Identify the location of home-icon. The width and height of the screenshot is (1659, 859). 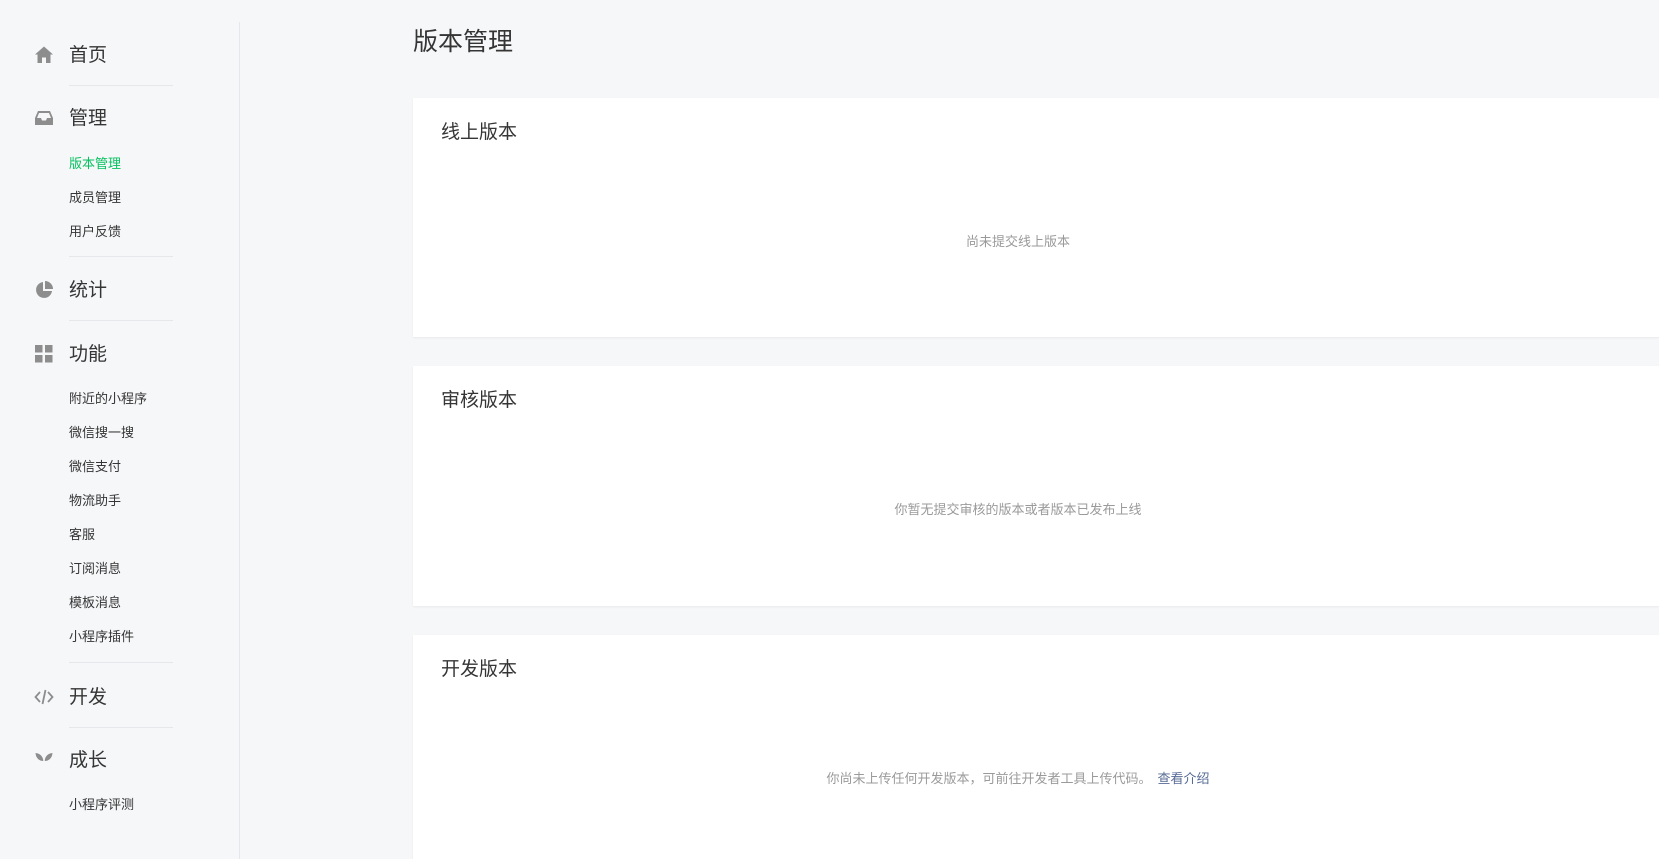
(44, 55).